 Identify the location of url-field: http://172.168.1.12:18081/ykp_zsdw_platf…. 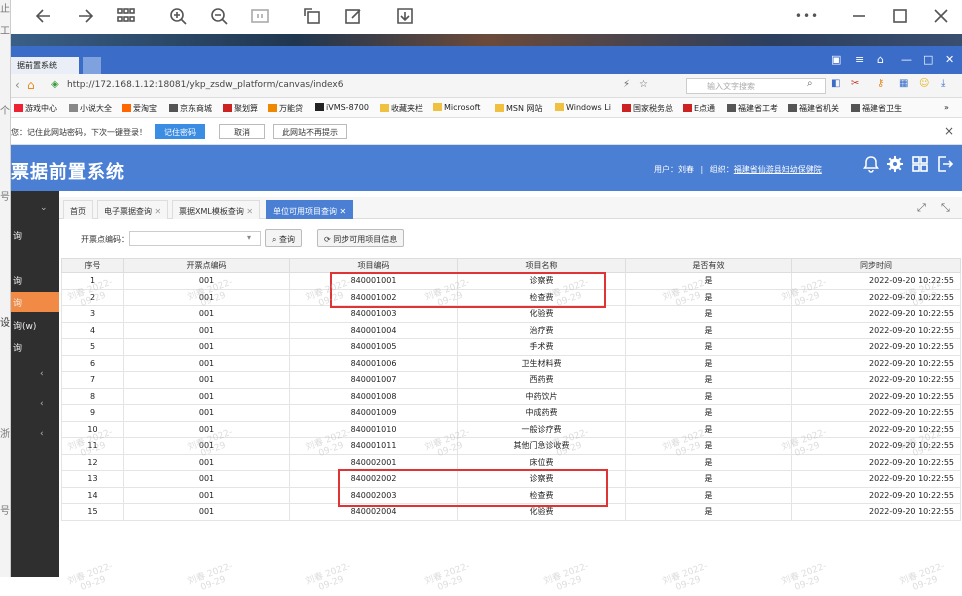
(205, 85).